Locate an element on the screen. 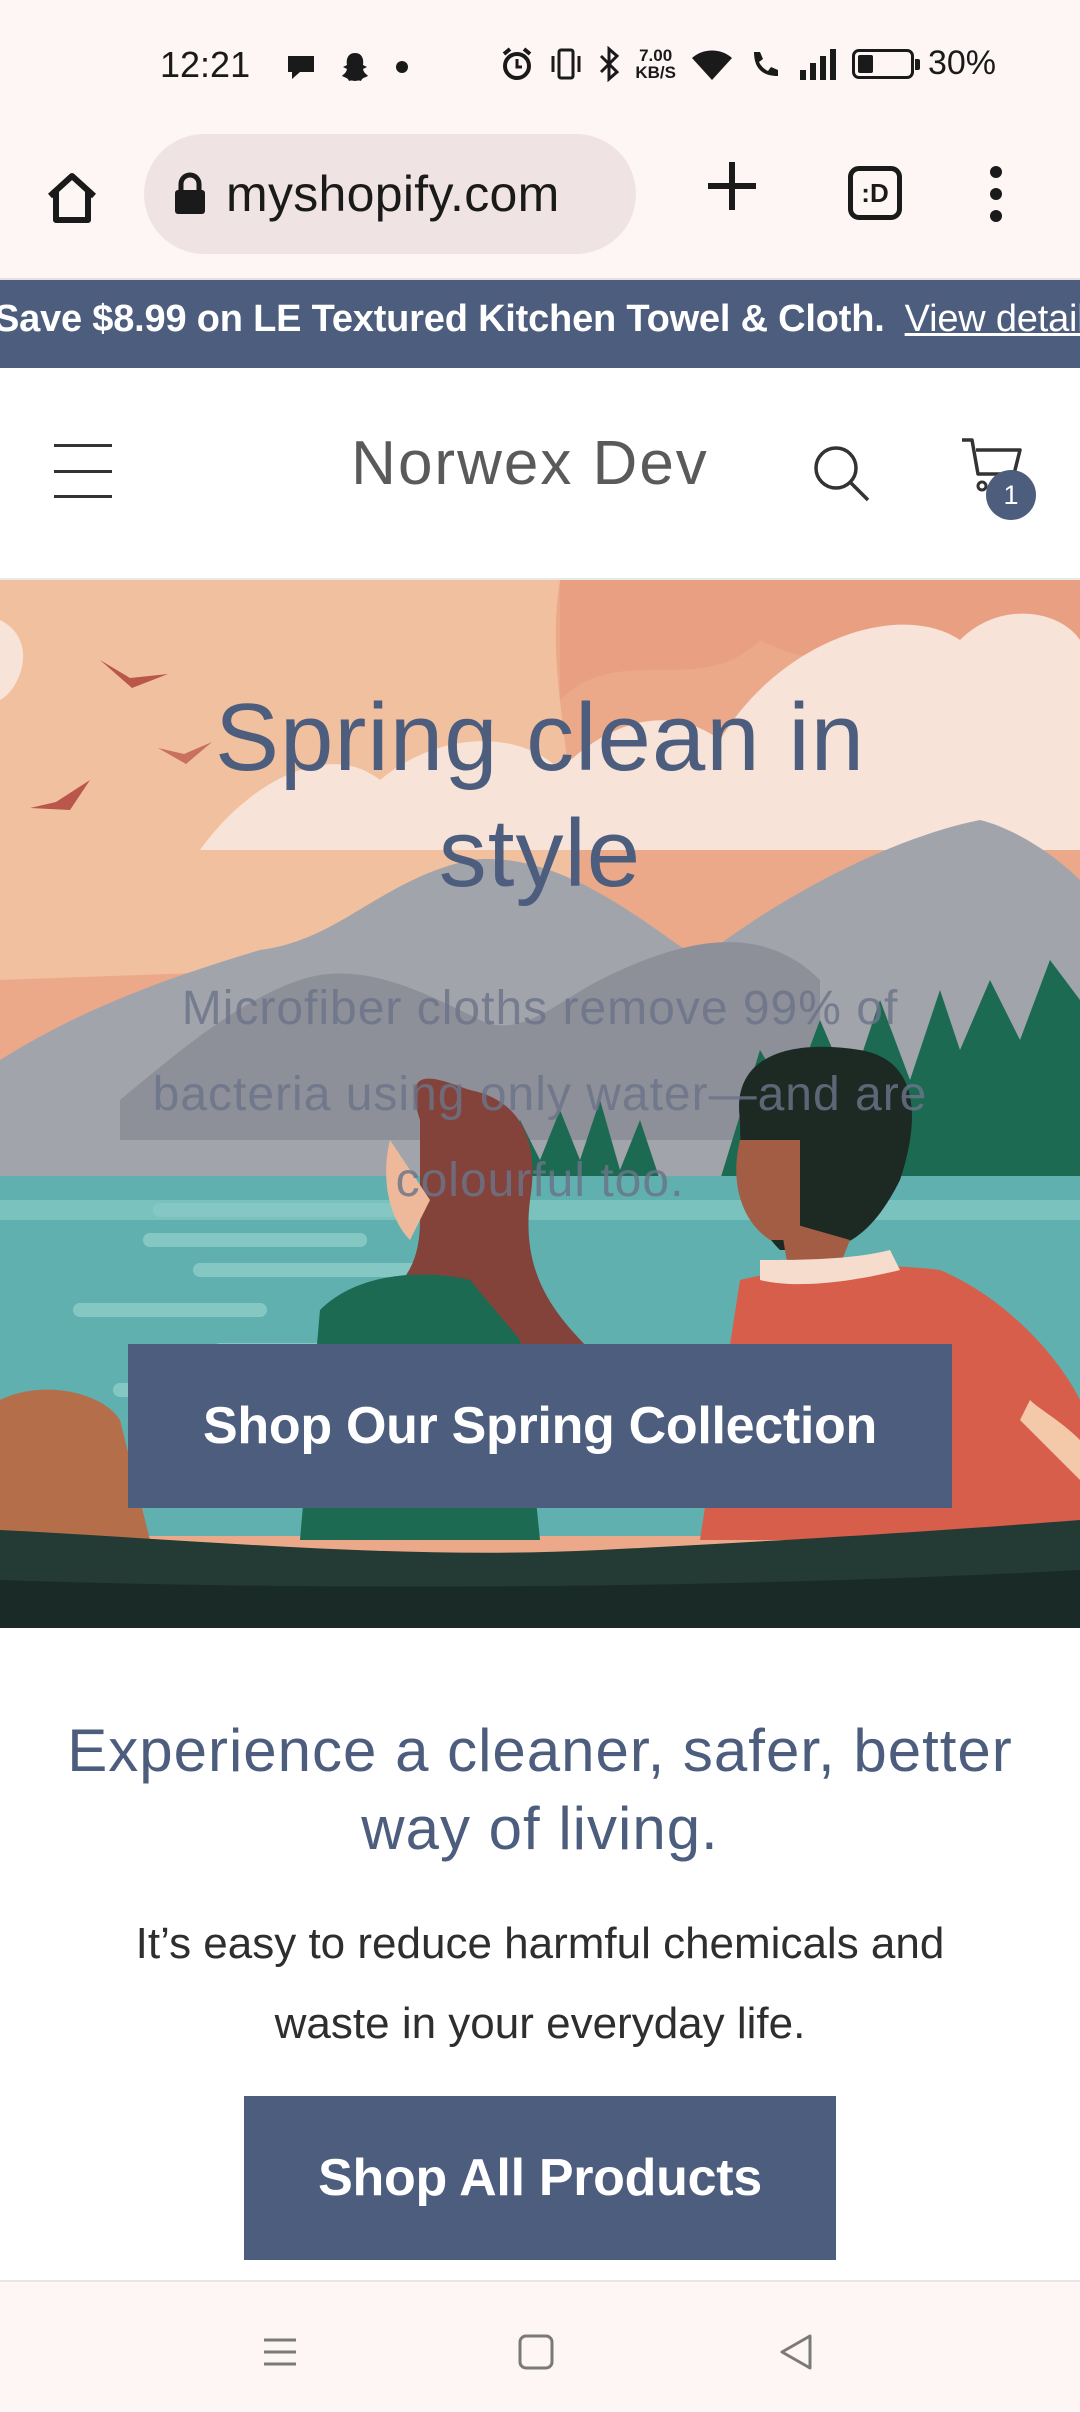 The width and height of the screenshot is (1080, 2412). home-button is located at coordinates (72, 198).